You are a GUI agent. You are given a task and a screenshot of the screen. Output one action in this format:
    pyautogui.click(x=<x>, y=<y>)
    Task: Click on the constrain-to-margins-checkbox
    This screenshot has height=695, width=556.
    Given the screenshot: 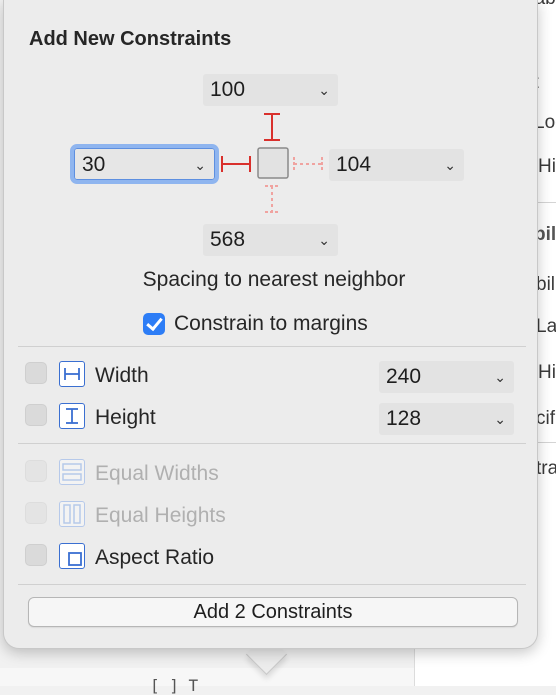 What is the action you would take?
    pyautogui.click(x=154, y=324)
    